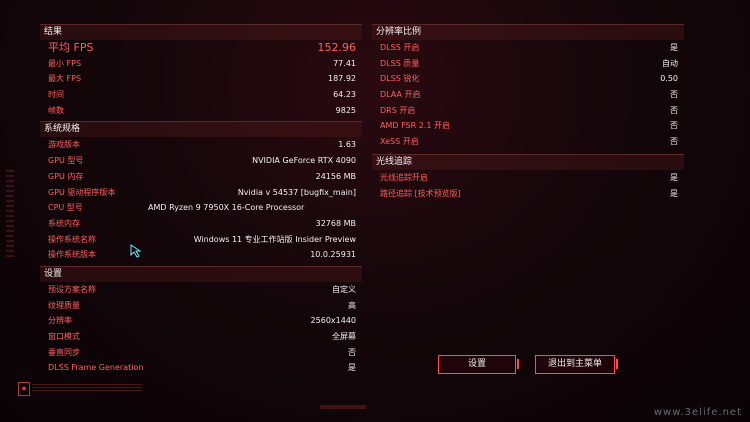 This screenshot has height=422, width=750. What do you see at coordinates (64, 305) in the screenshot?
I see `row-label: 纹理质量` at bounding box center [64, 305].